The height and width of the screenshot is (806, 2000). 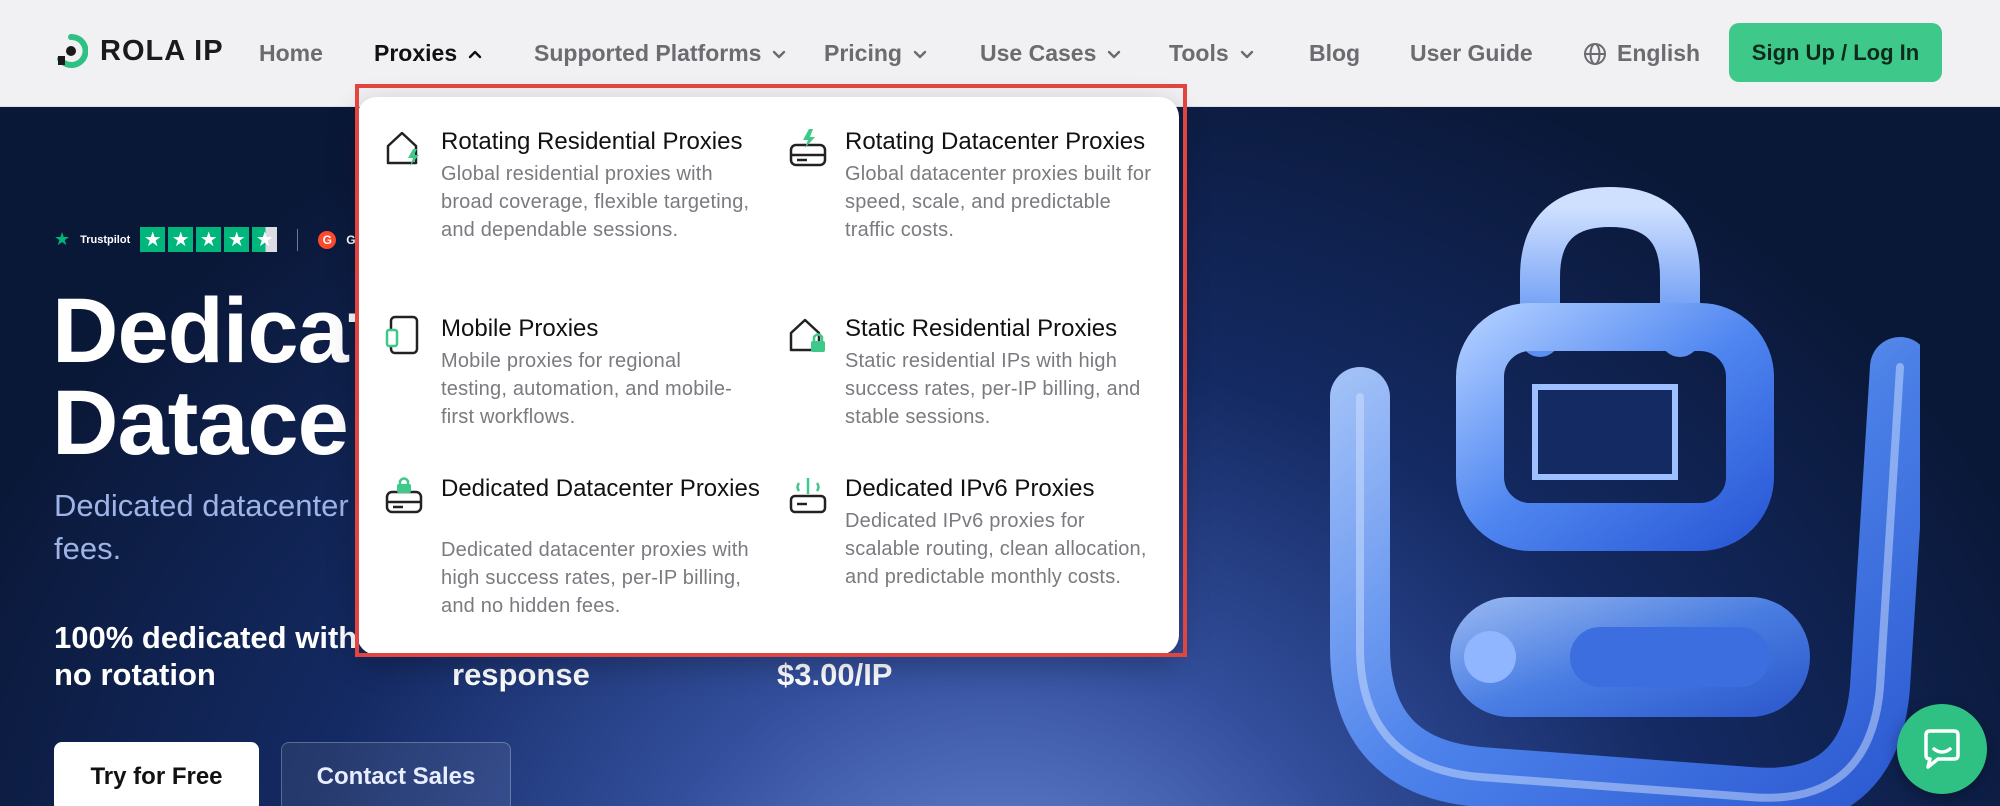 I want to click on feature-response: response, so click(x=521, y=674).